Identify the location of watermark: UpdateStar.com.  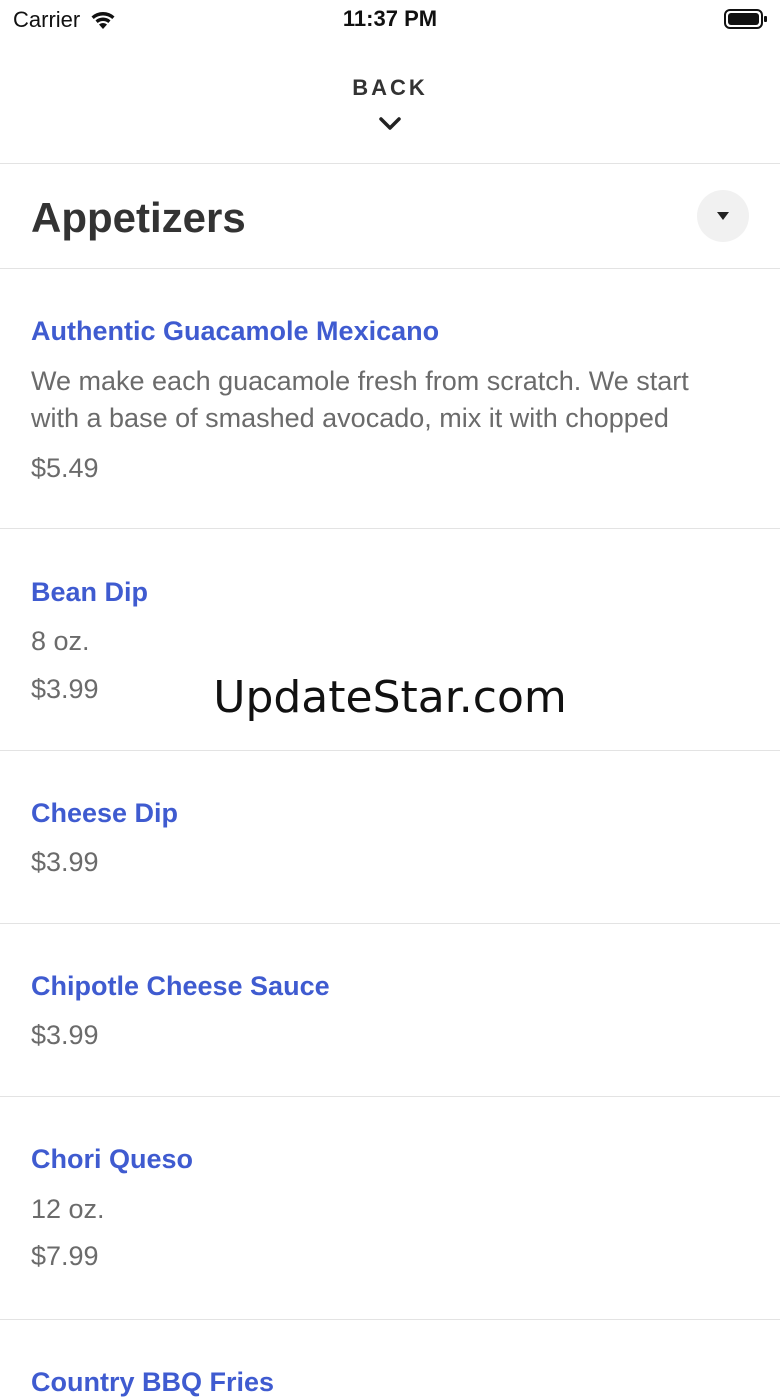
(390, 697).